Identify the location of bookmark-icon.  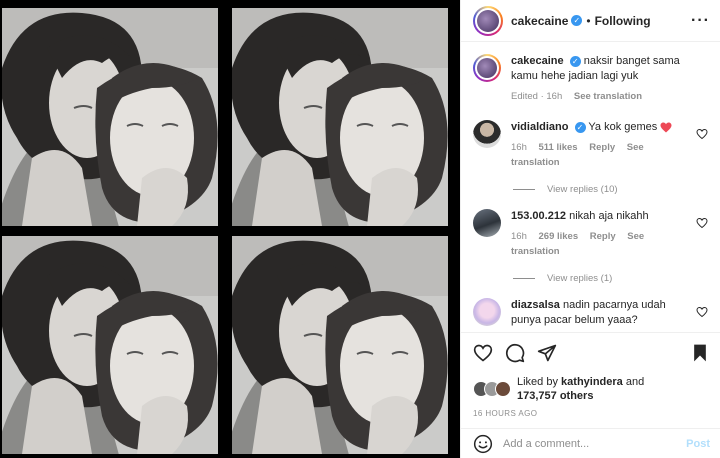
(700, 353).